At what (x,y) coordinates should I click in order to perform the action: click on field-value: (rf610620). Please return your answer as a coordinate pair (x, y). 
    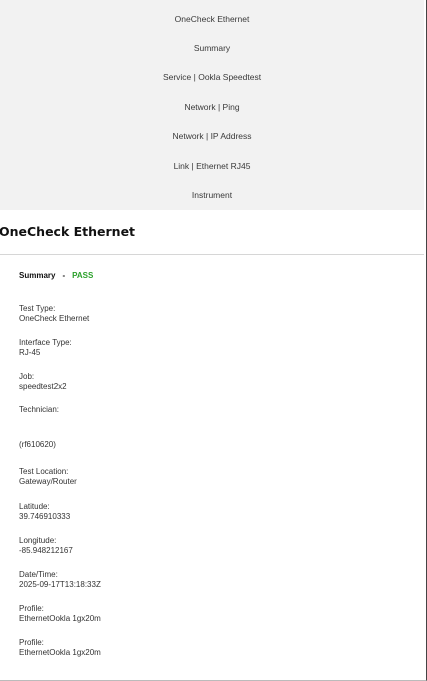
    Looking at the image, I should click on (37, 444).